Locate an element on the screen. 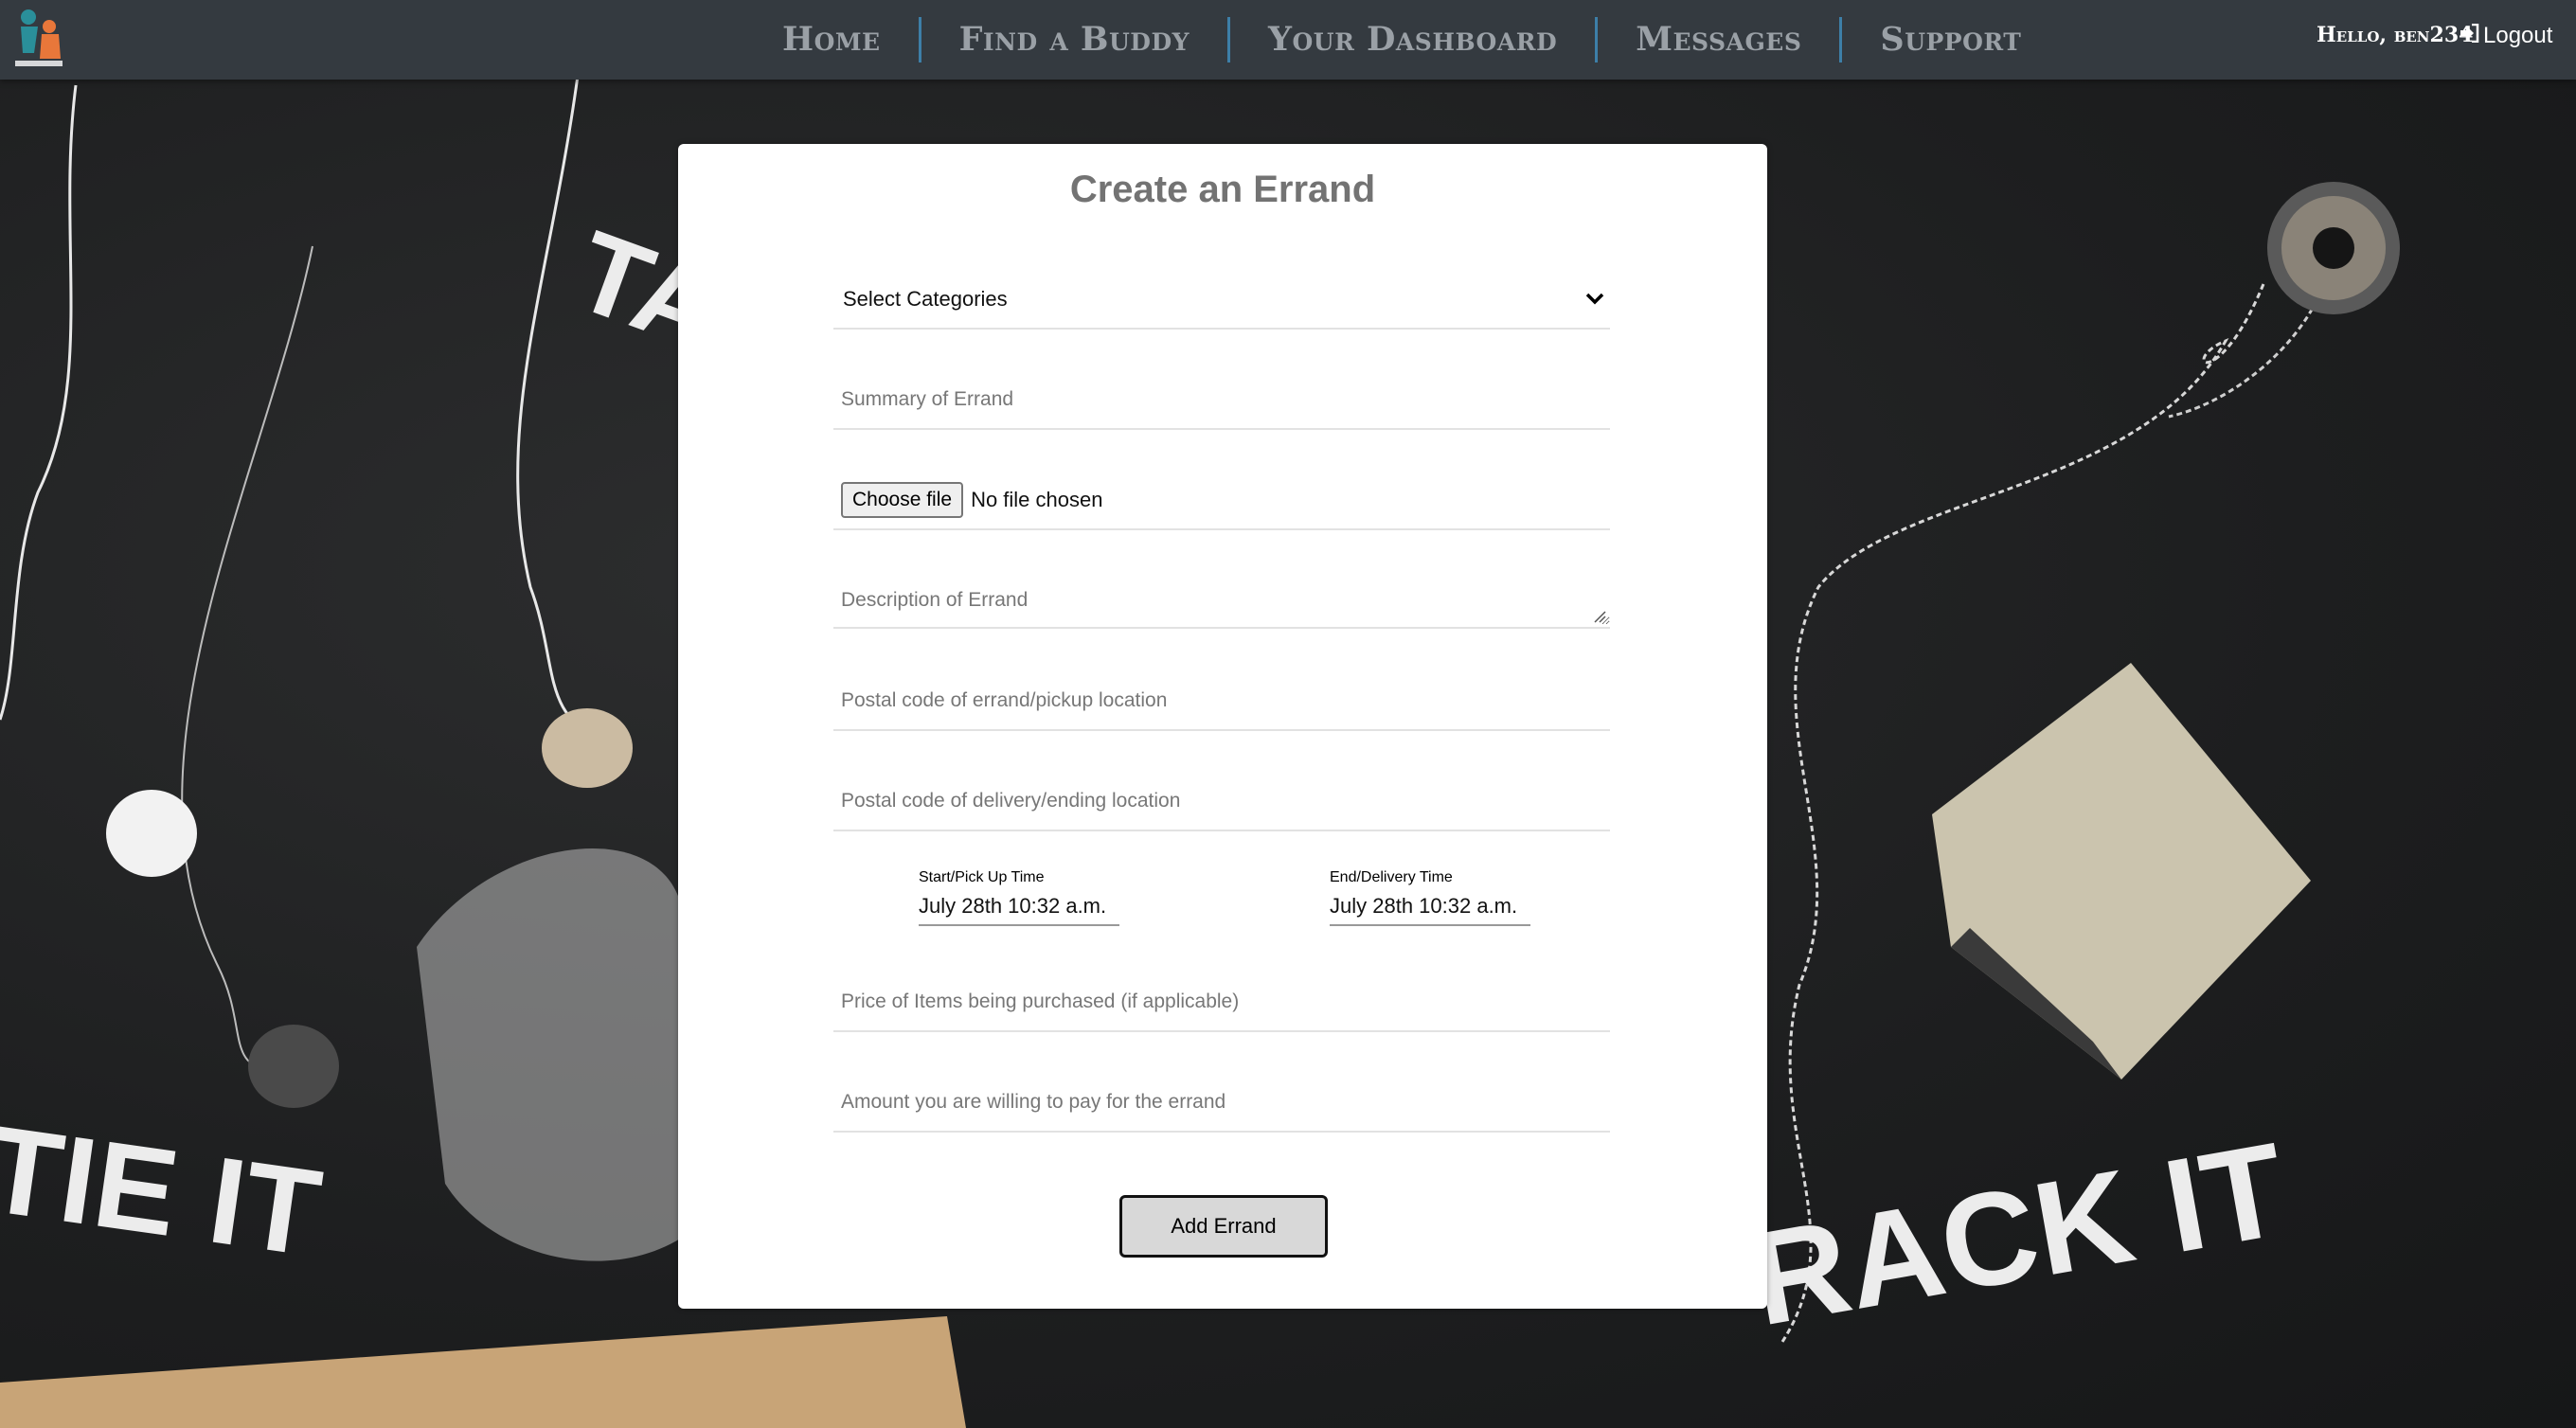 This screenshot has width=2576, height=1428. end-time-label: End/Delivery Time is located at coordinates (1391, 877).